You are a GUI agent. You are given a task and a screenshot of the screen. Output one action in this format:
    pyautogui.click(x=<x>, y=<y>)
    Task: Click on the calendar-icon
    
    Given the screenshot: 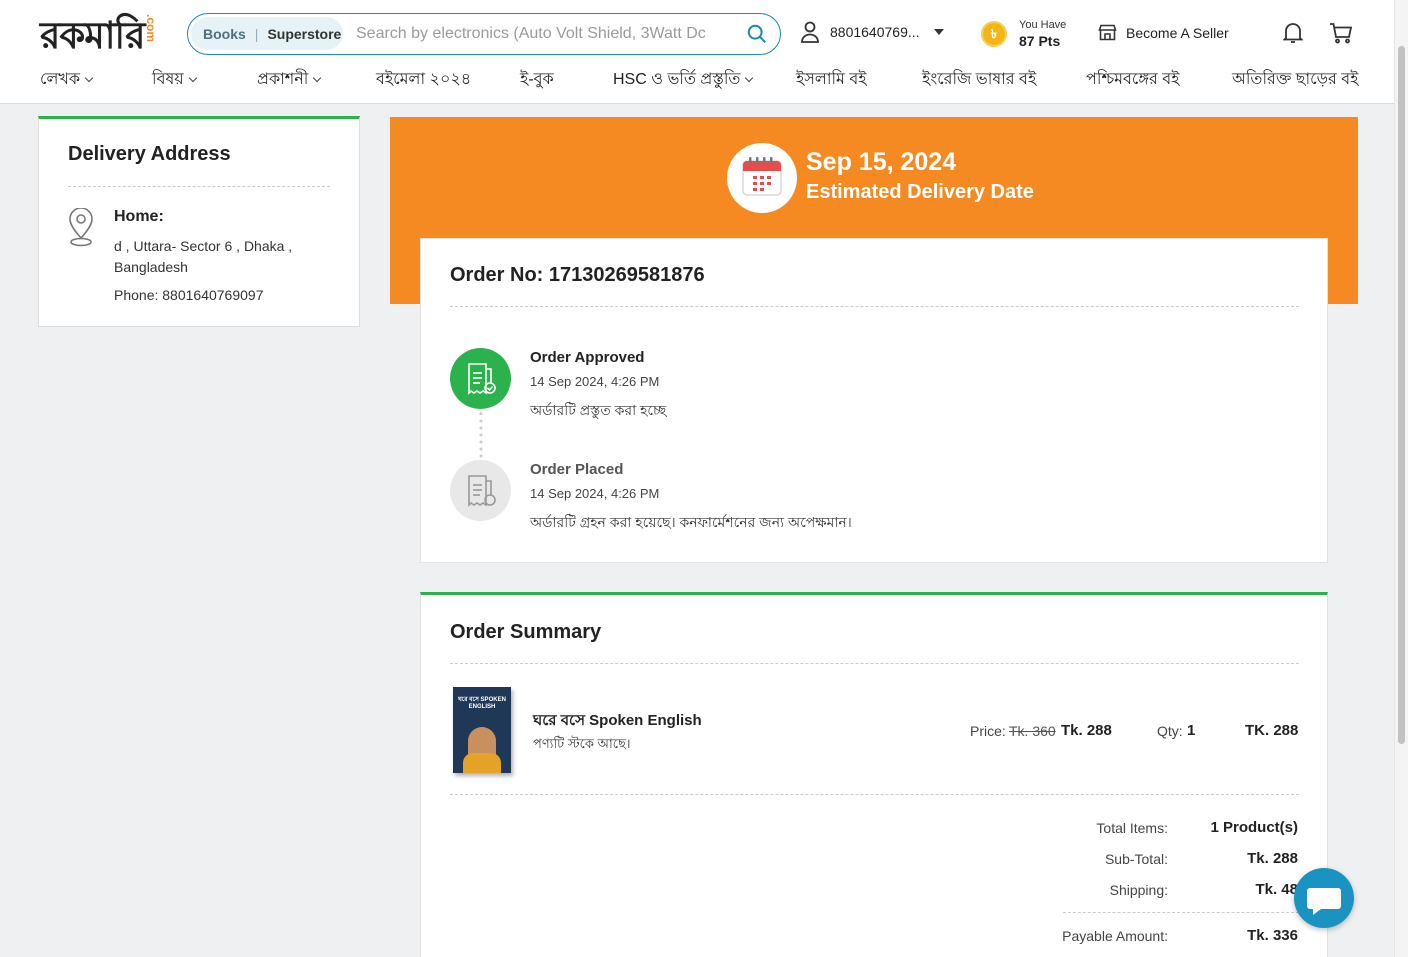 What is the action you would take?
    pyautogui.click(x=762, y=178)
    